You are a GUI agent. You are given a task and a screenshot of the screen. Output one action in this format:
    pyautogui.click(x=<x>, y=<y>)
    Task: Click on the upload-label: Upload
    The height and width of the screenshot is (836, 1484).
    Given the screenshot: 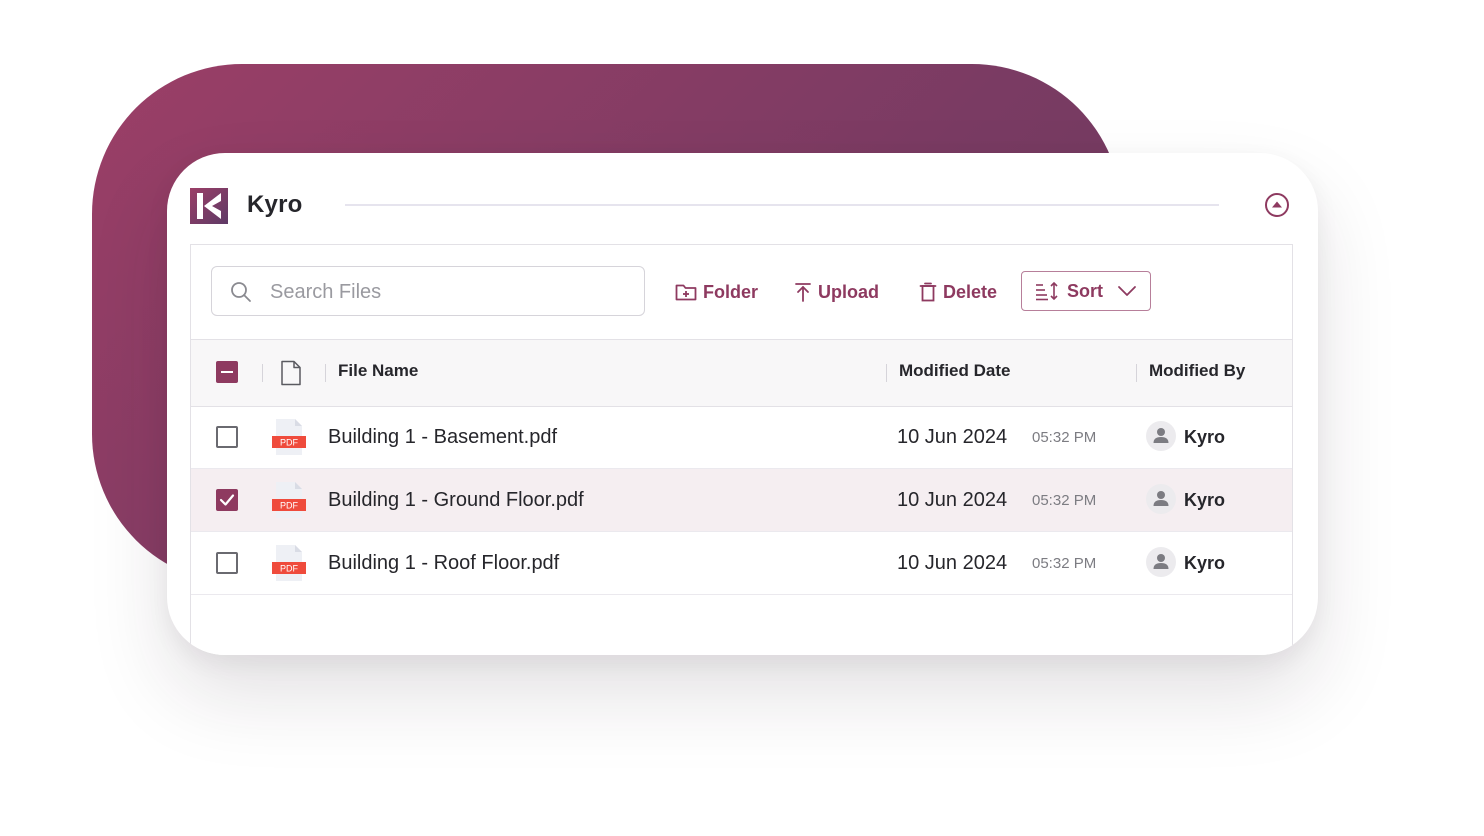 What is the action you would take?
    pyautogui.click(x=848, y=291)
    